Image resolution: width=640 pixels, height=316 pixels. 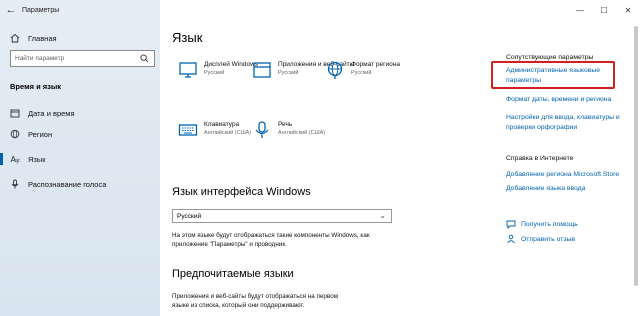 I want to click on keyboard-icon, so click(x=188, y=130).